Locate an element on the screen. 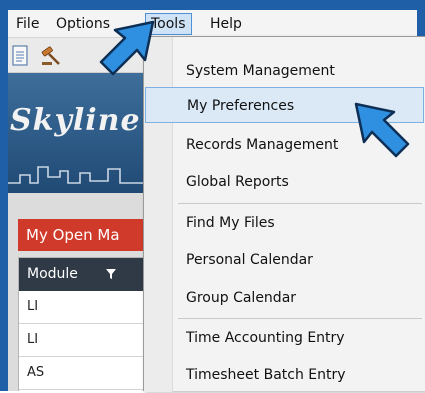  menu-item-global-reports: Global Reports is located at coordinates (297, 182).